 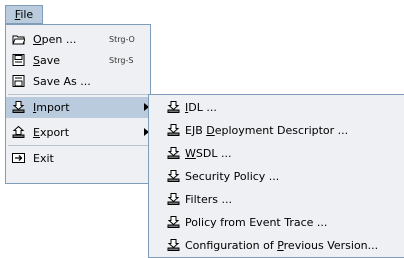 I want to click on open-accelerator: Strg-O, so click(x=122, y=39).